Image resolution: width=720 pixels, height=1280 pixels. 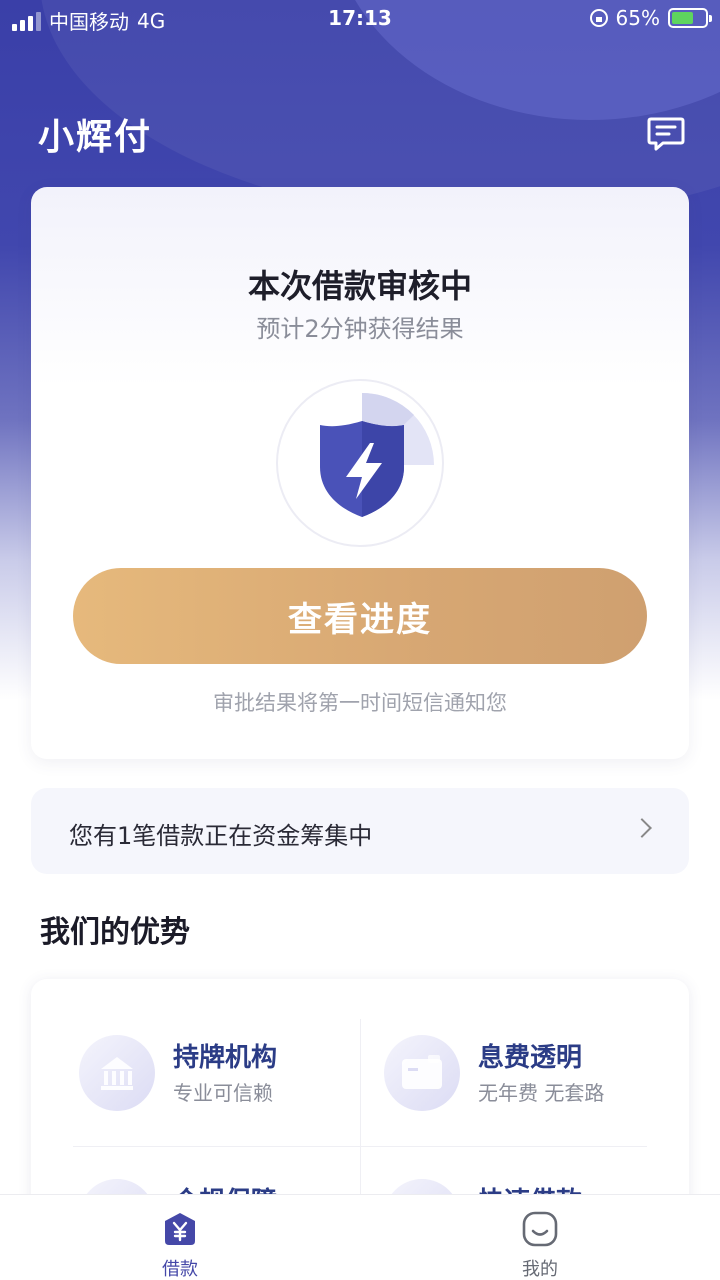 What do you see at coordinates (690, 18) in the screenshot?
I see `battery-icon` at bounding box center [690, 18].